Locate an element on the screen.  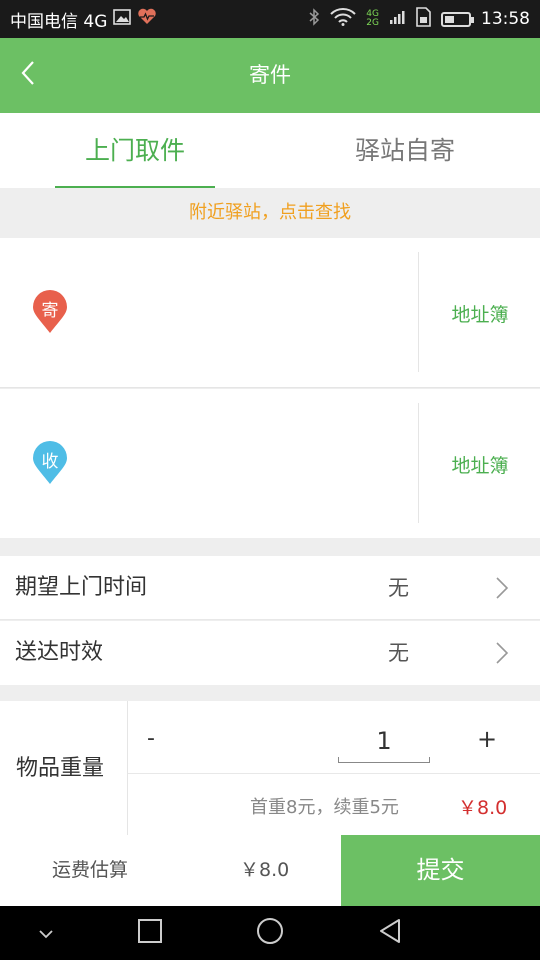
carrier-label: 中国电信 4G is located at coordinates (59, 21).